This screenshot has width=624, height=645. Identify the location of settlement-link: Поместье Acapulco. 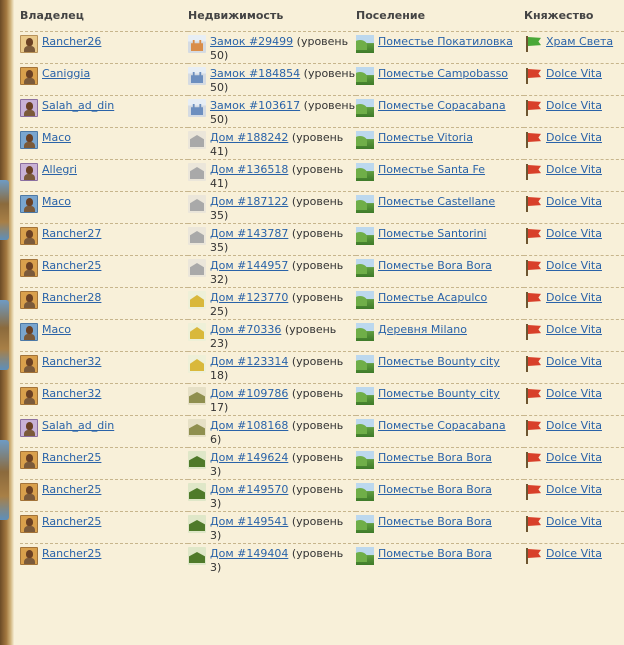
(432, 298).